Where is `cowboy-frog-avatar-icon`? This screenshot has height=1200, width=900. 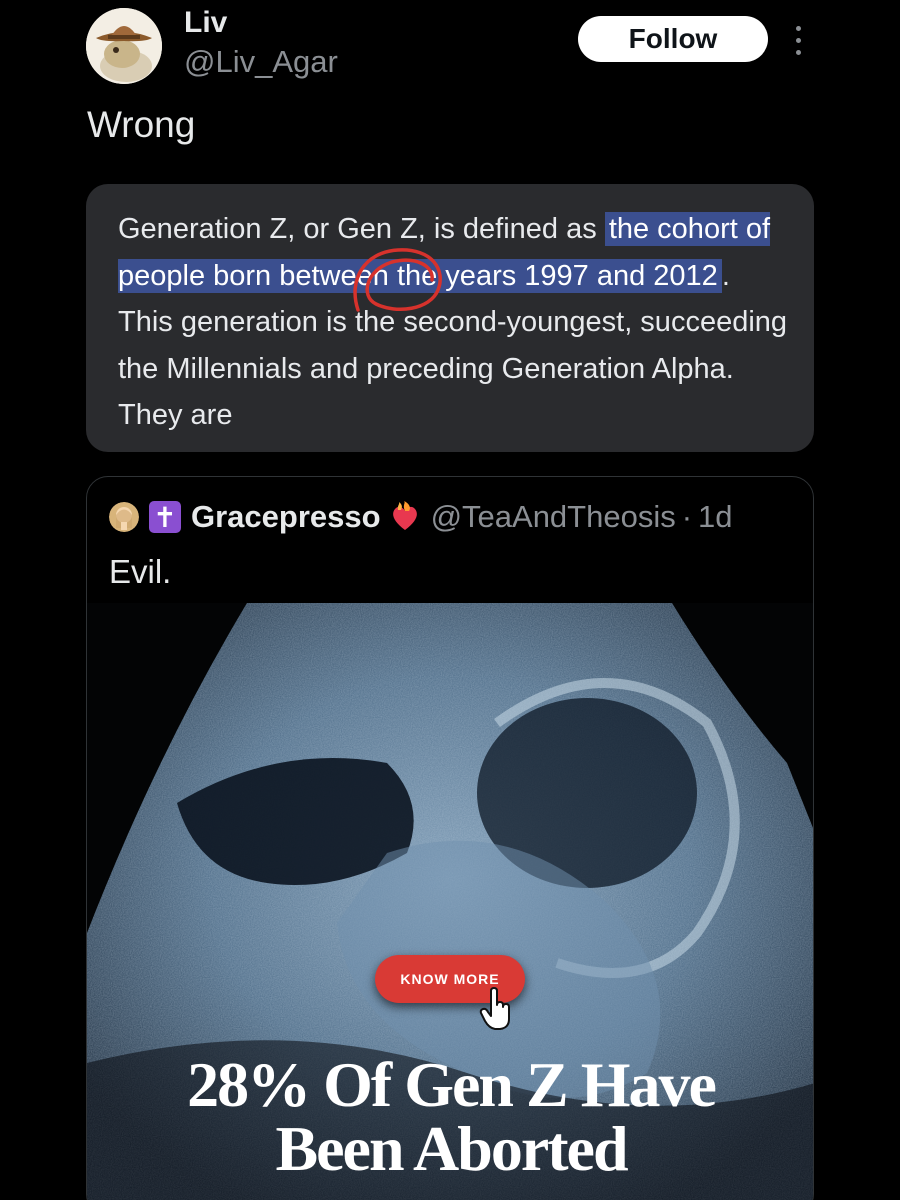 cowboy-frog-avatar-icon is located at coordinates (124, 46).